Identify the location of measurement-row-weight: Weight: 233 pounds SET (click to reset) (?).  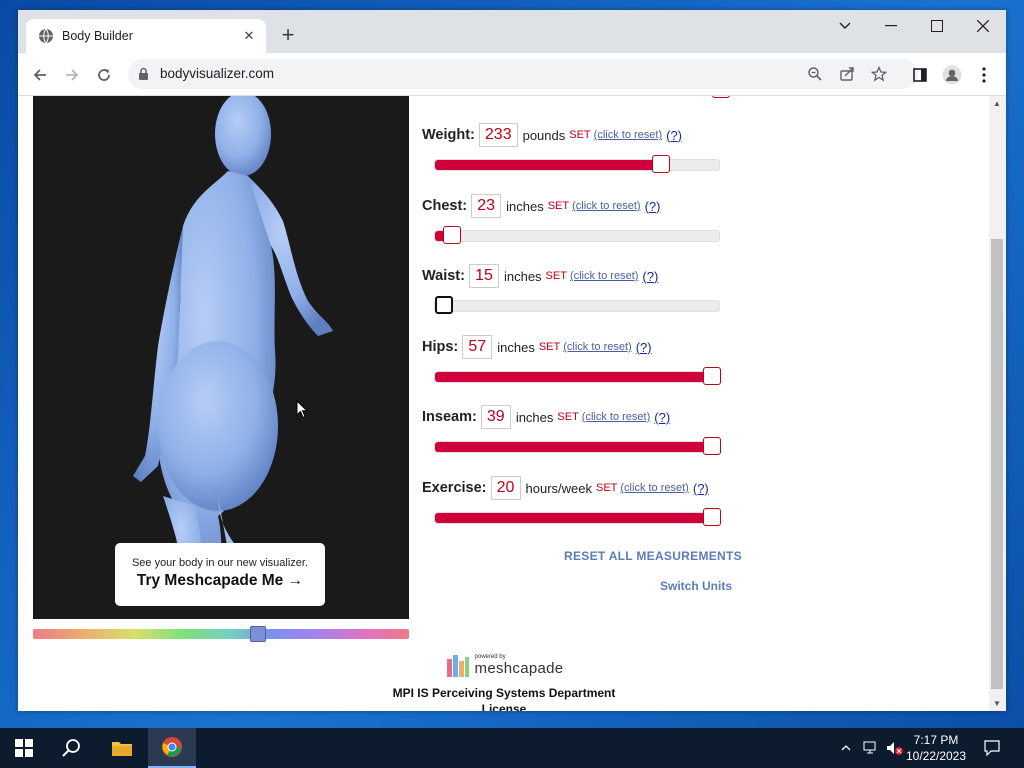
(582, 152).